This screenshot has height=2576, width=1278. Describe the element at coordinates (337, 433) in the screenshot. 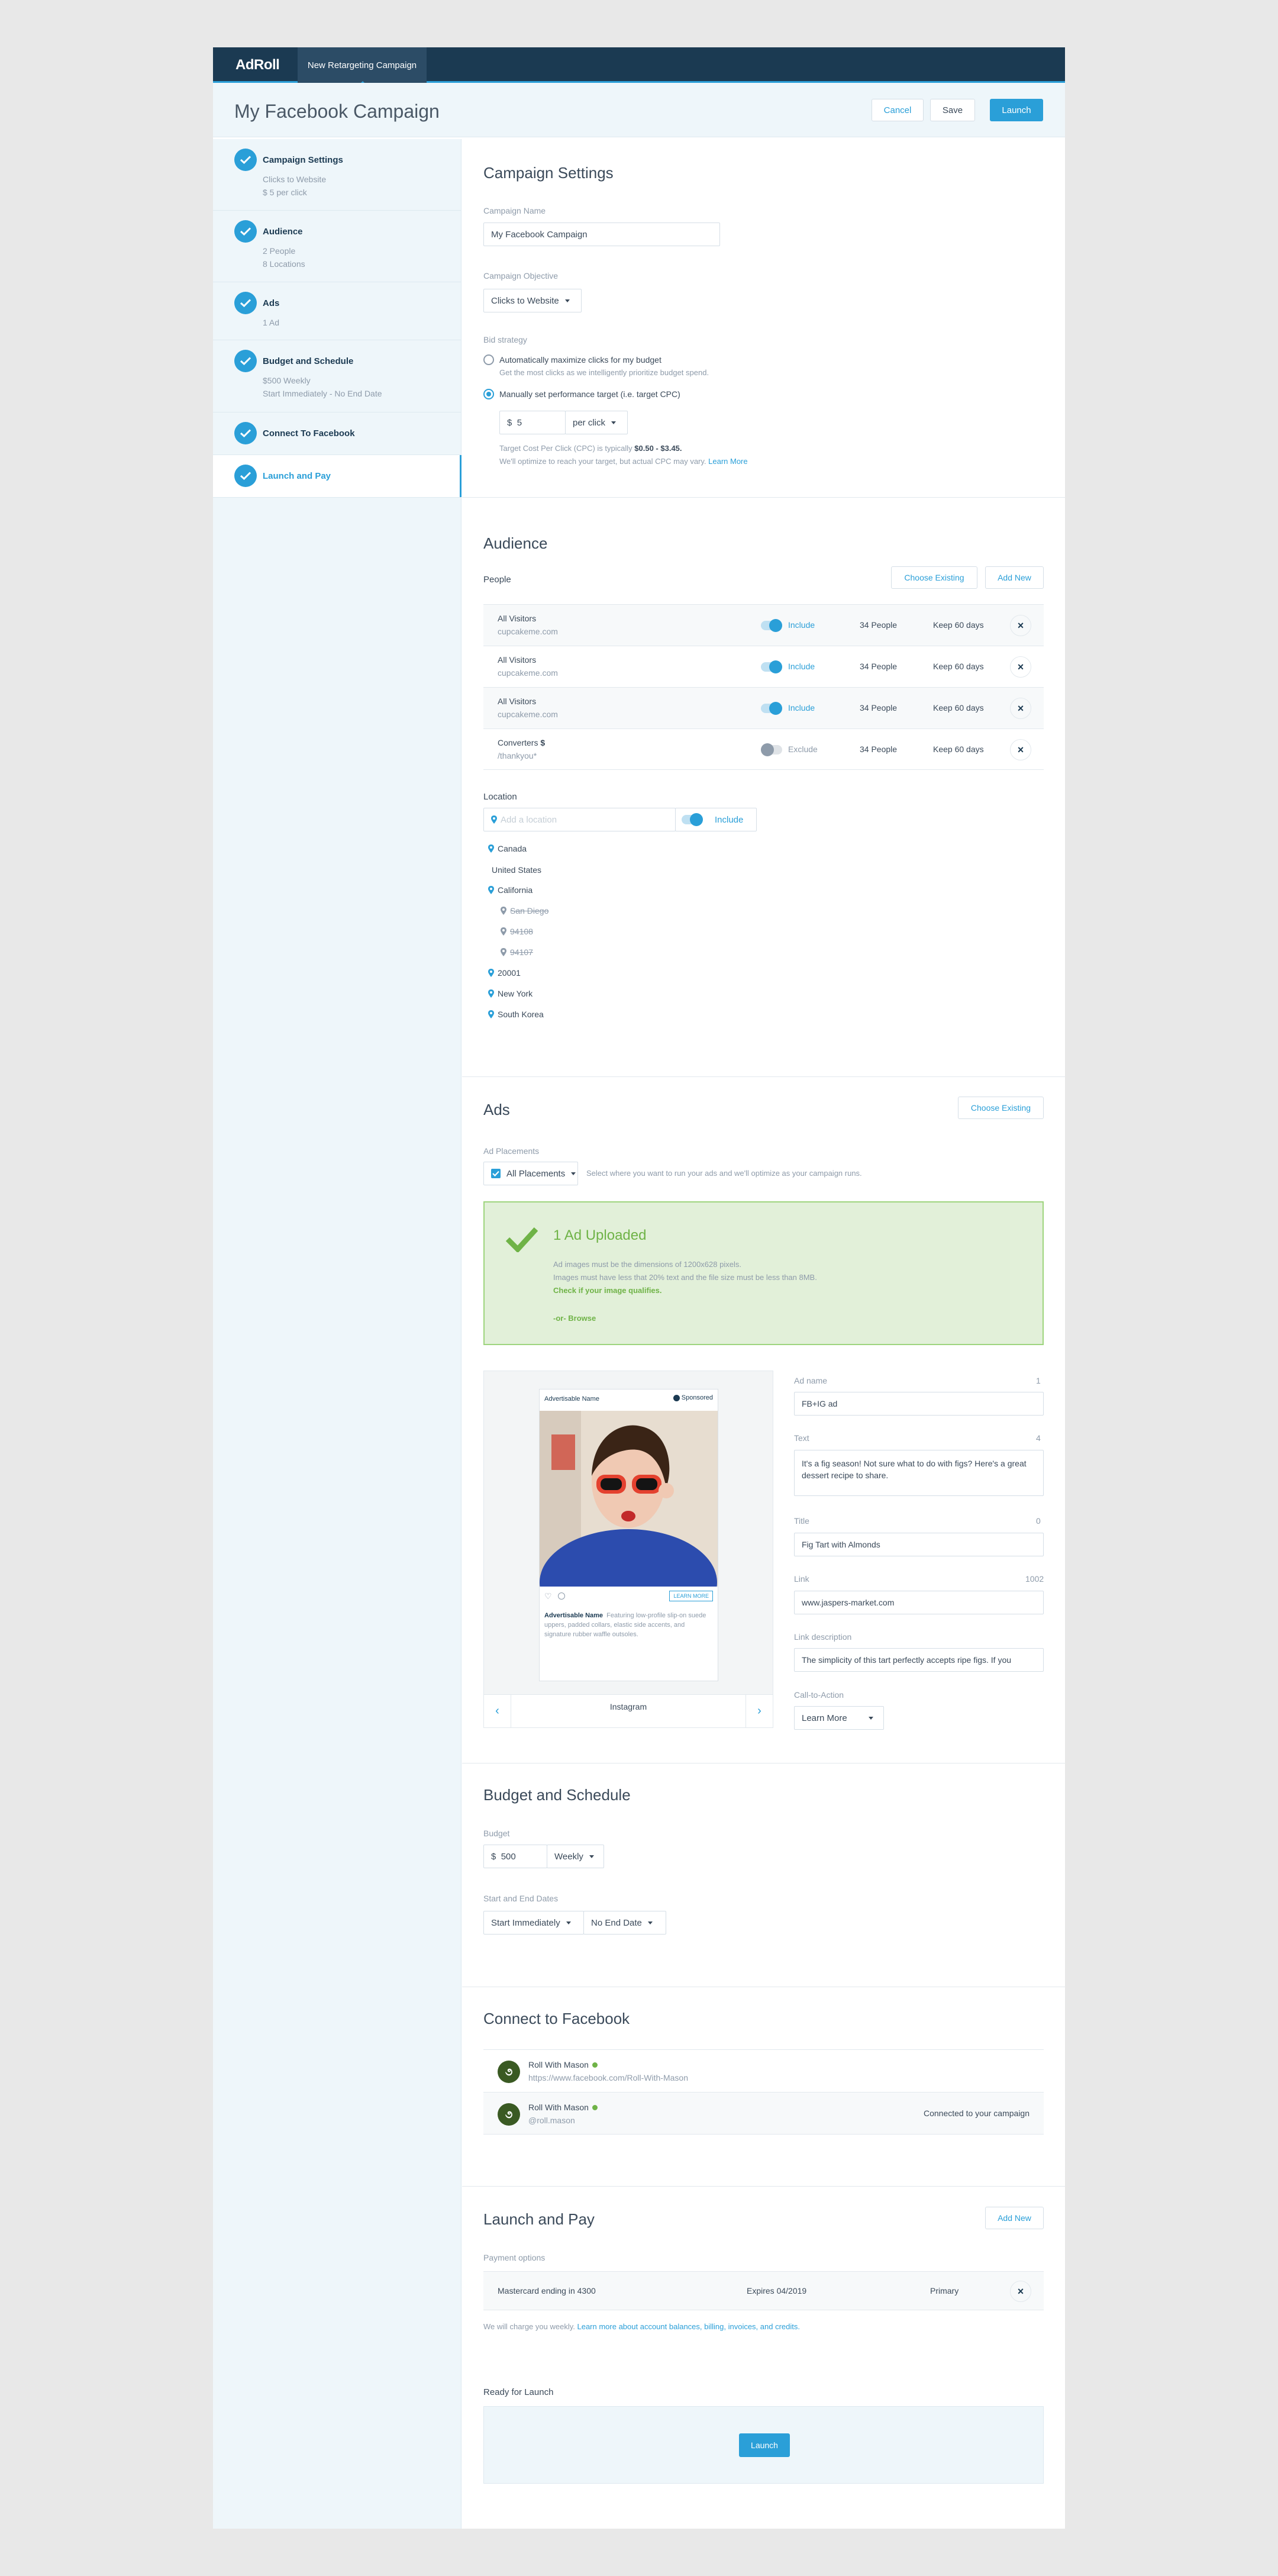

I see `sidebar-item-connect-facebook: Connect To Facebook` at that location.